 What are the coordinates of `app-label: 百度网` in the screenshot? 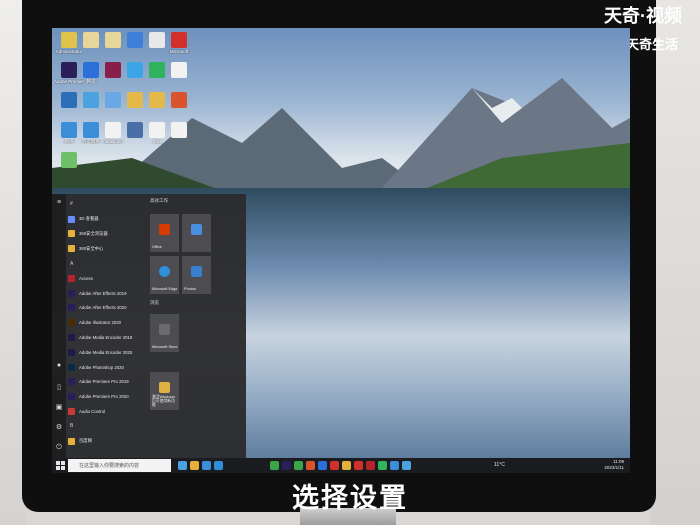 It's located at (85, 441).